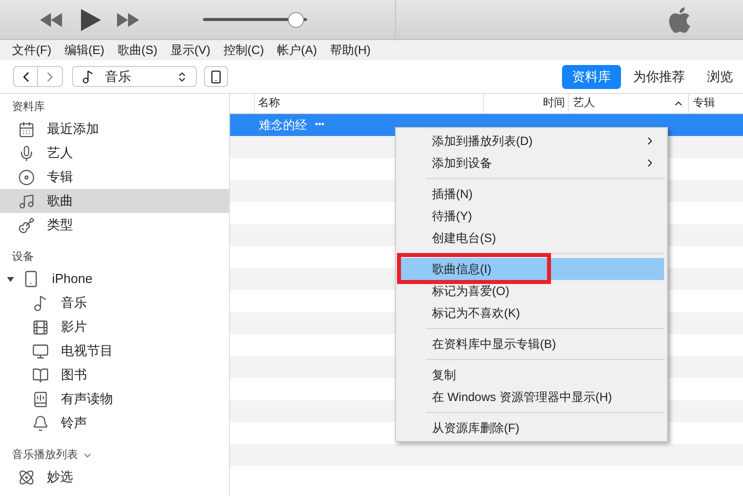 The height and width of the screenshot is (496, 743). What do you see at coordinates (350, 50) in the screenshot?
I see `menu-item: 帮助(H)` at bounding box center [350, 50].